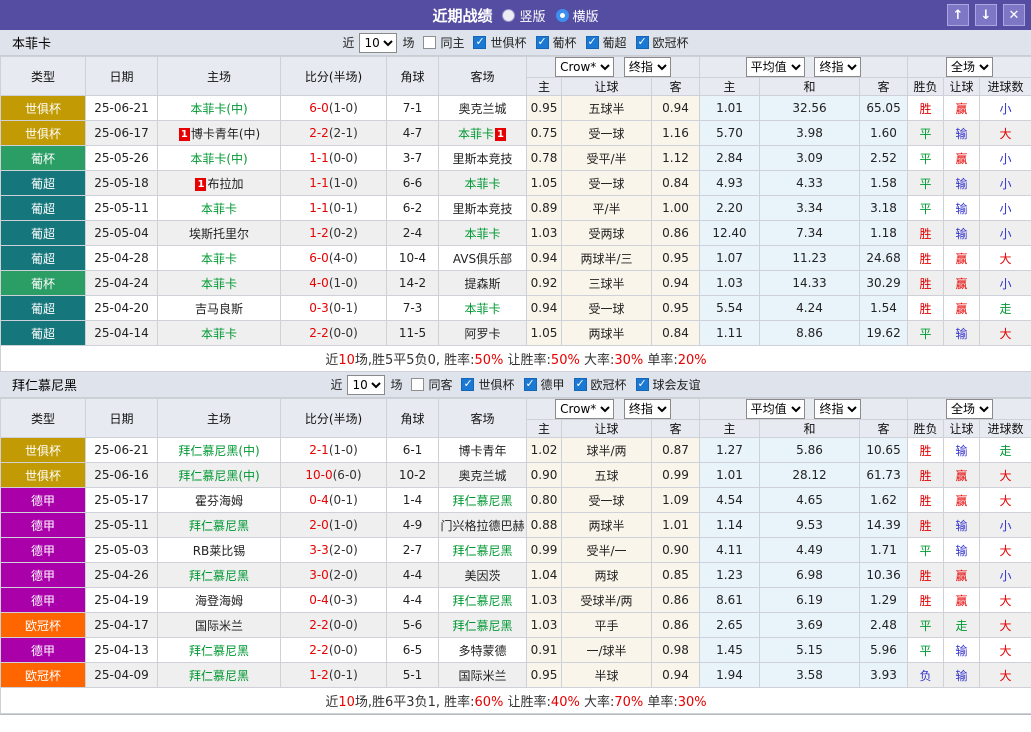 The image size is (1031, 732). I want to click on home-team-cell: 本菲卡, so click(219, 258).